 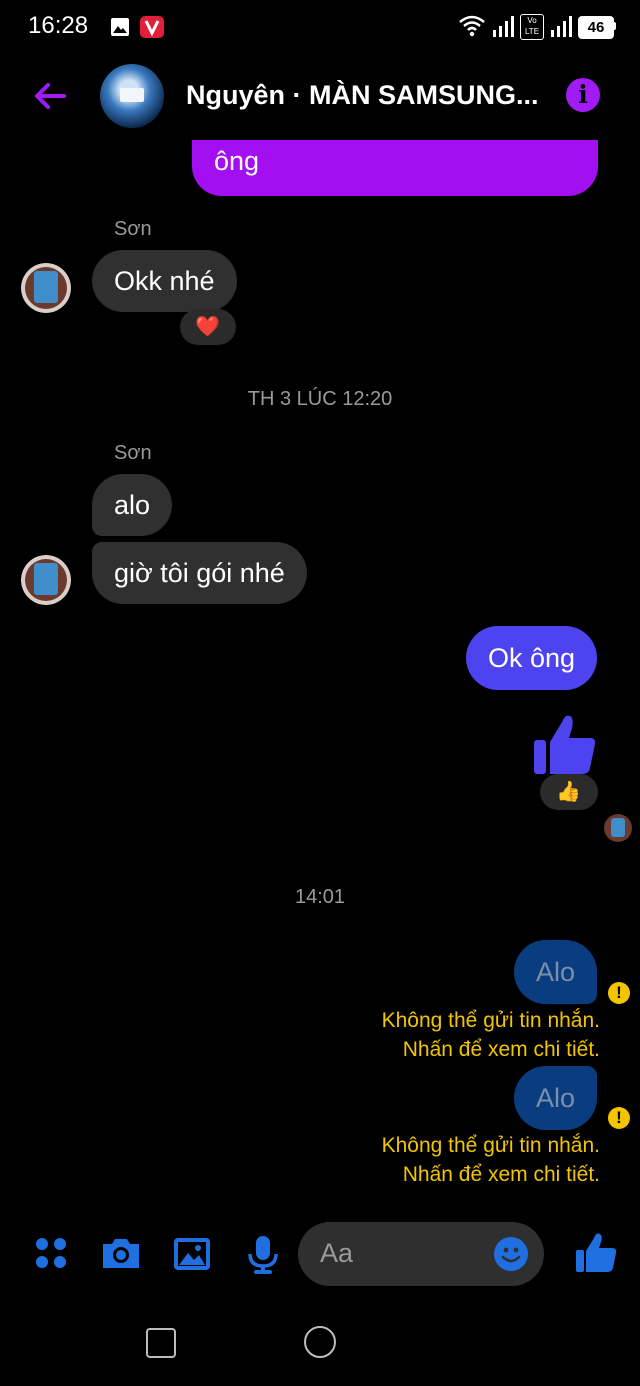 I want to click on back-arrow-icon, so click(x=50, y=96).